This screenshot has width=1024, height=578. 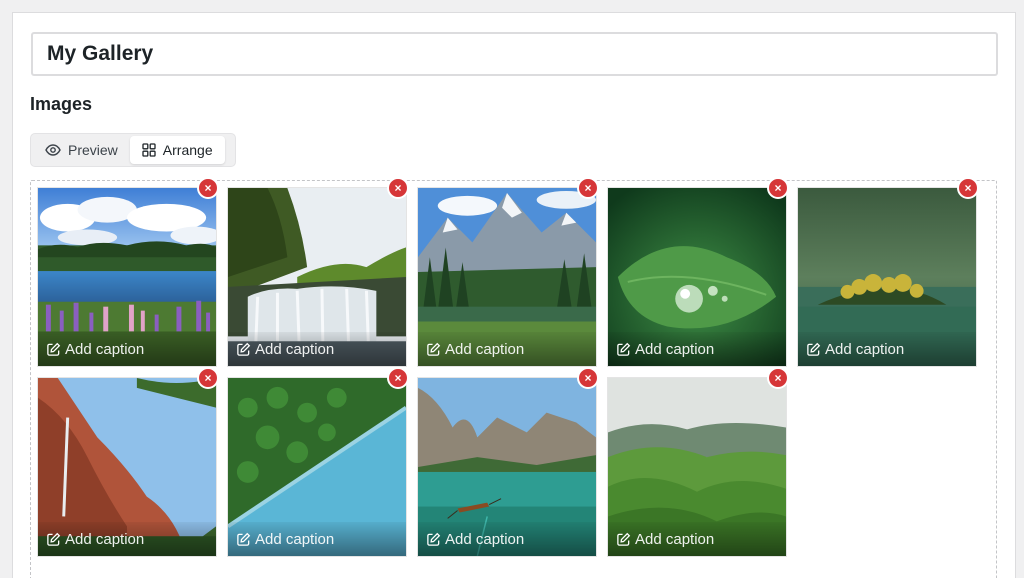 I want to click on preview-toggle-label: Preview, so click(x=93, y=150).